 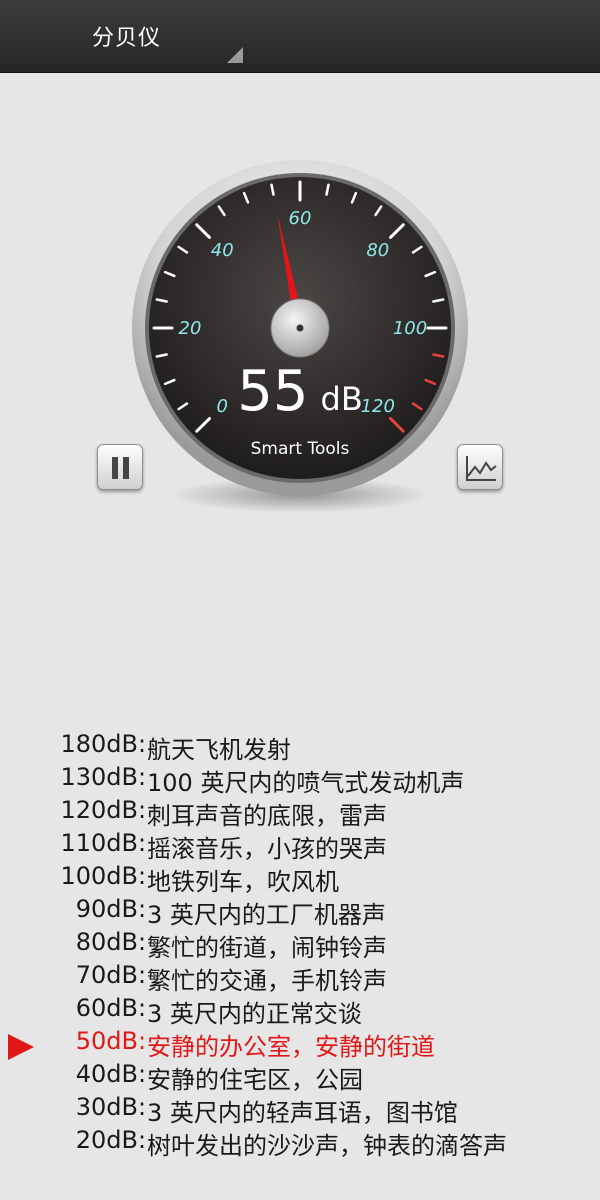 What do you see at coordinates (267, 948) in the screenshot?
I see `reference-description: 繁忙的街道，闹钟铃声` at bounding box center [267, 948].